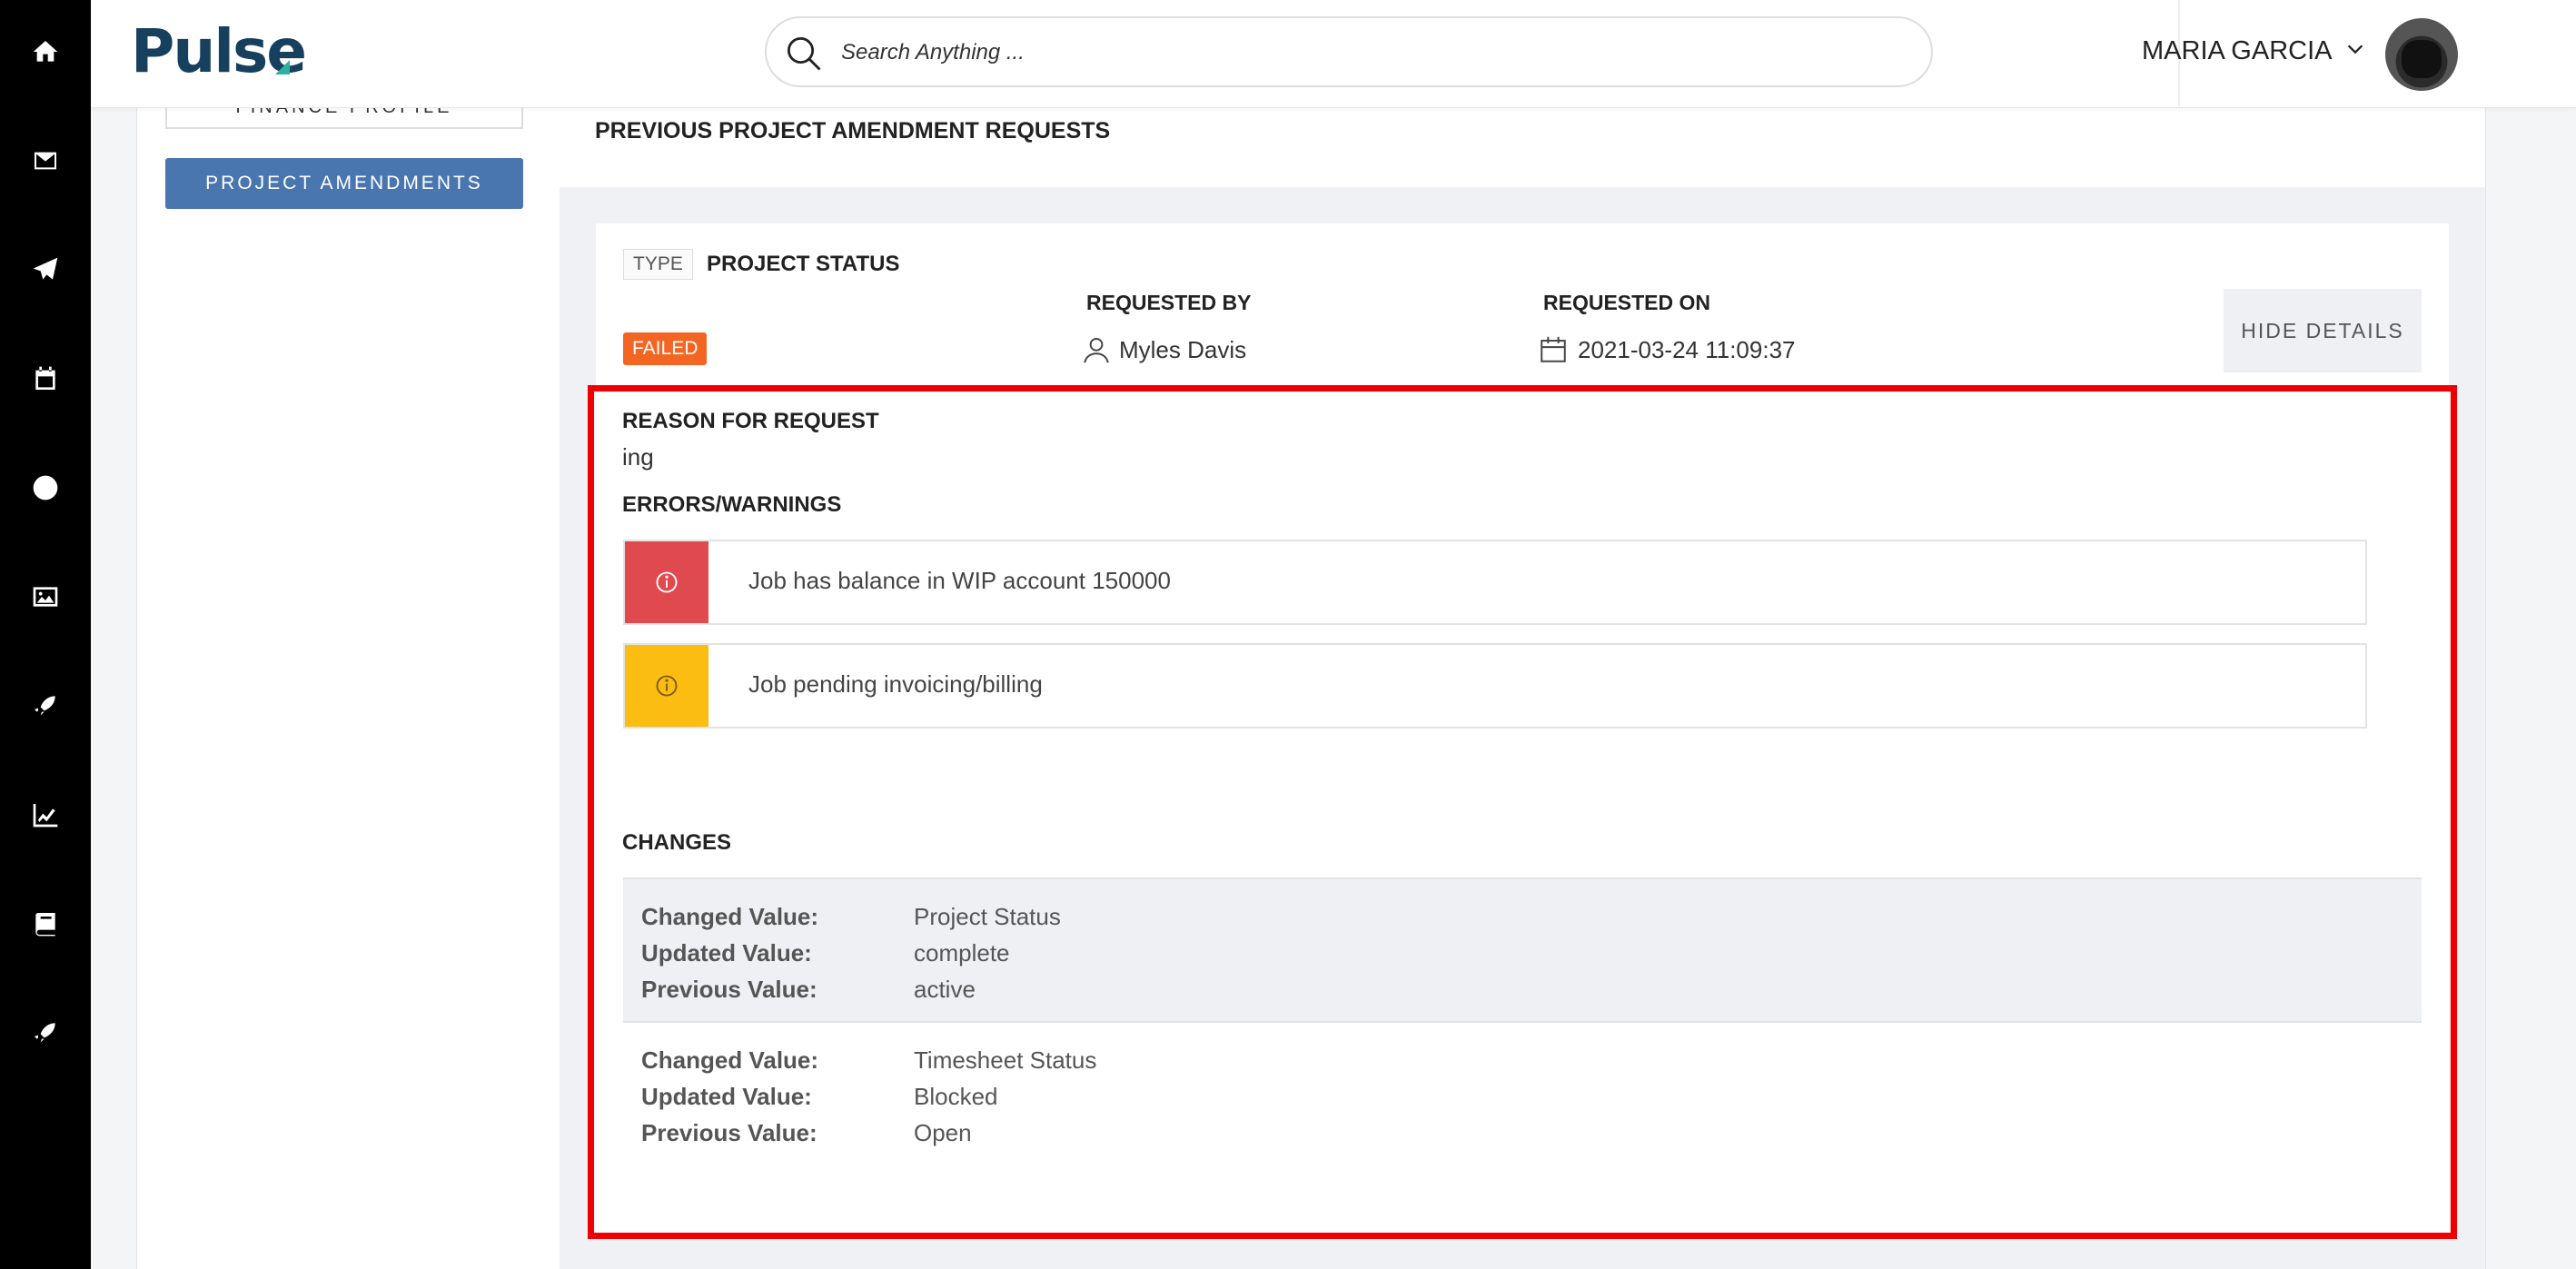 This screenshot has height=1269, width=2576. I want to click on hide-details-button: HIDE DETAILS, so click(2323, 330).